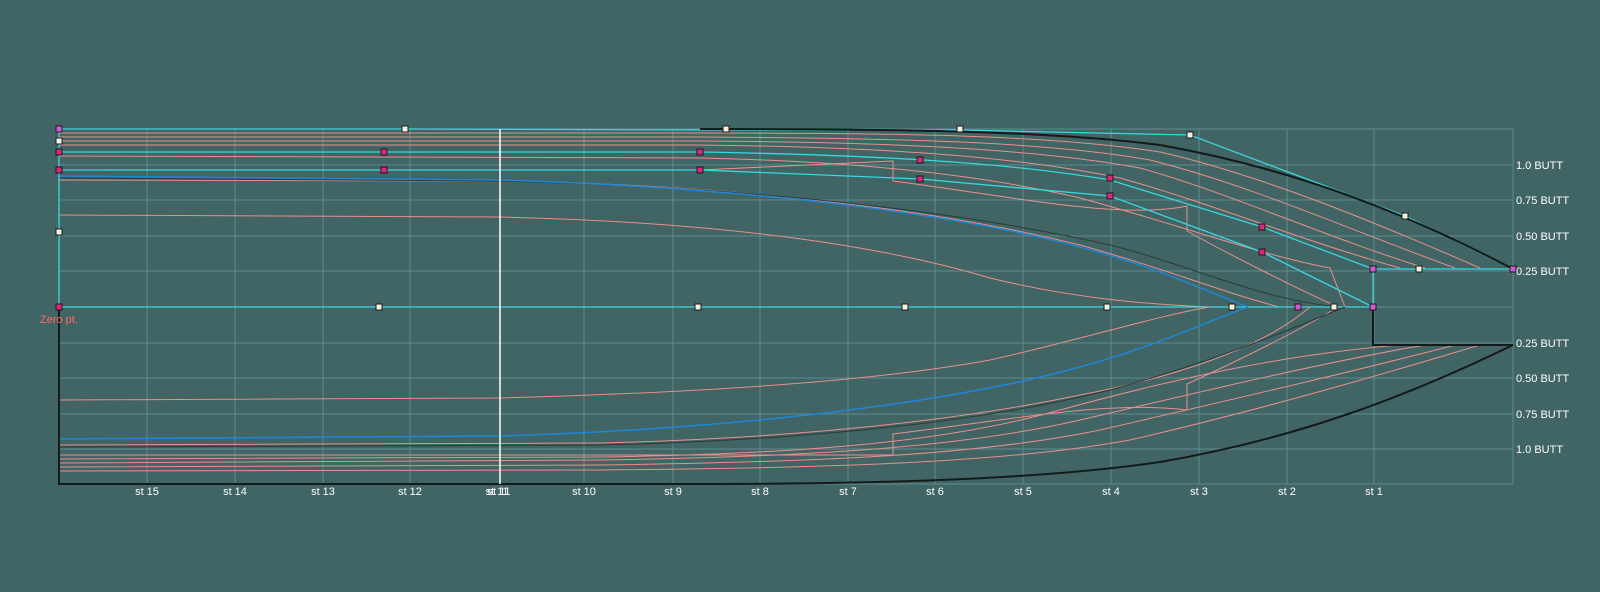  What do you see at coordinates (1374, 492) in the screenshot?
I see `station-label: st 1` at bounding box center [1374, 492].